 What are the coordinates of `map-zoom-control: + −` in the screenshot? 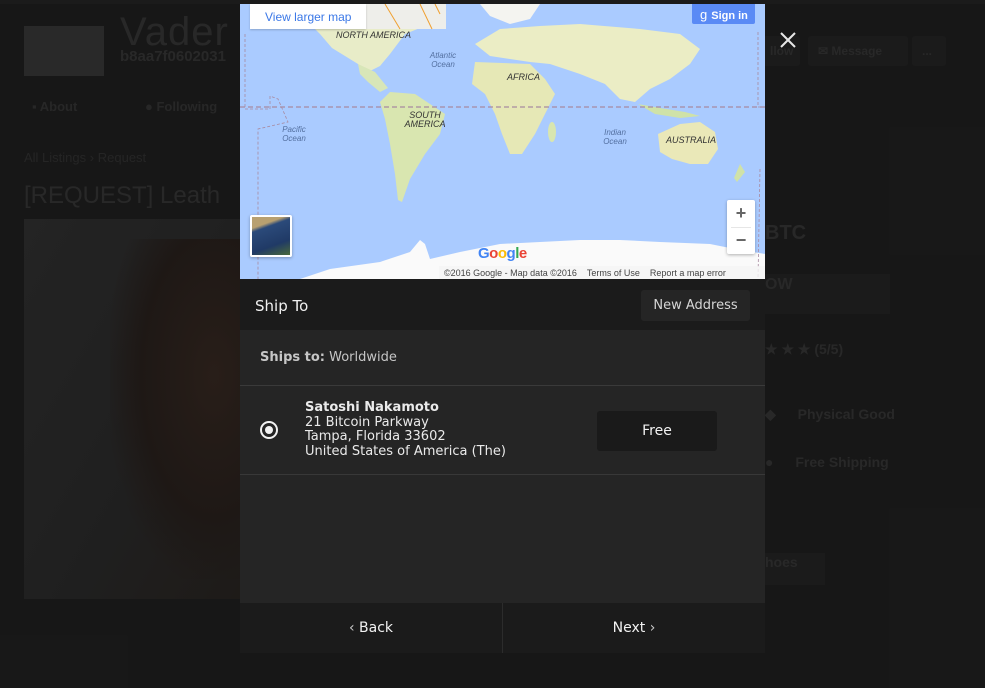 It's located at (741, 227).